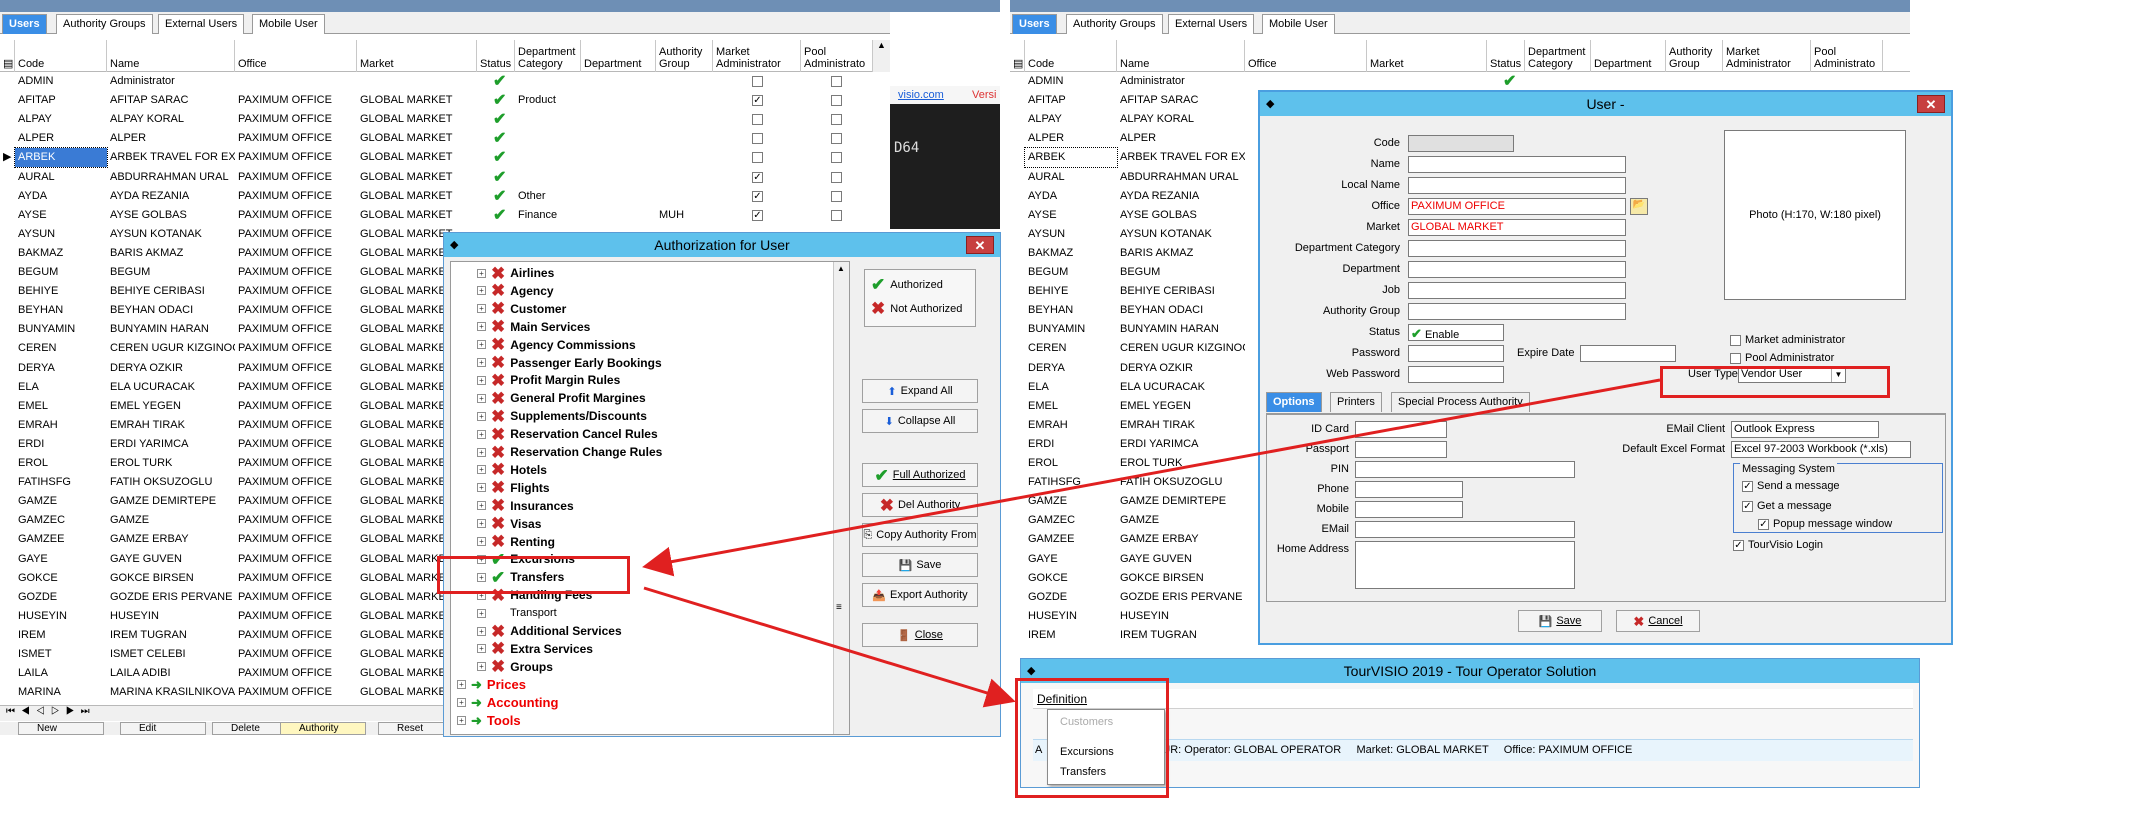 This screenshot has width=2139, height=839. I want to click on tree-item-prices: + ➜ Prices, so click(491, 685).